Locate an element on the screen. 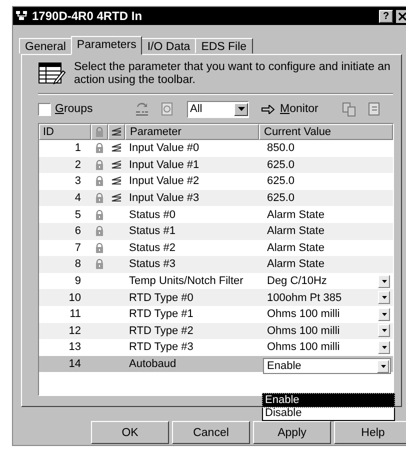  monitor-button: Monitor is located at coordinates (293, 109).